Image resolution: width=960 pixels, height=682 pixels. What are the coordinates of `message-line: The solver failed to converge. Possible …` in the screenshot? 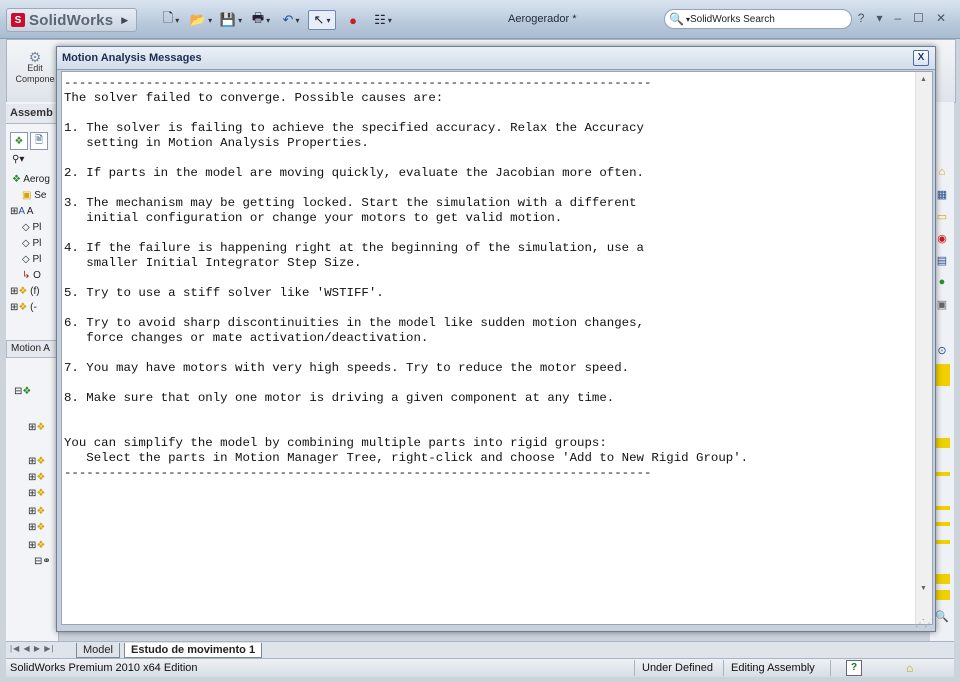 It's located at (254, 98).